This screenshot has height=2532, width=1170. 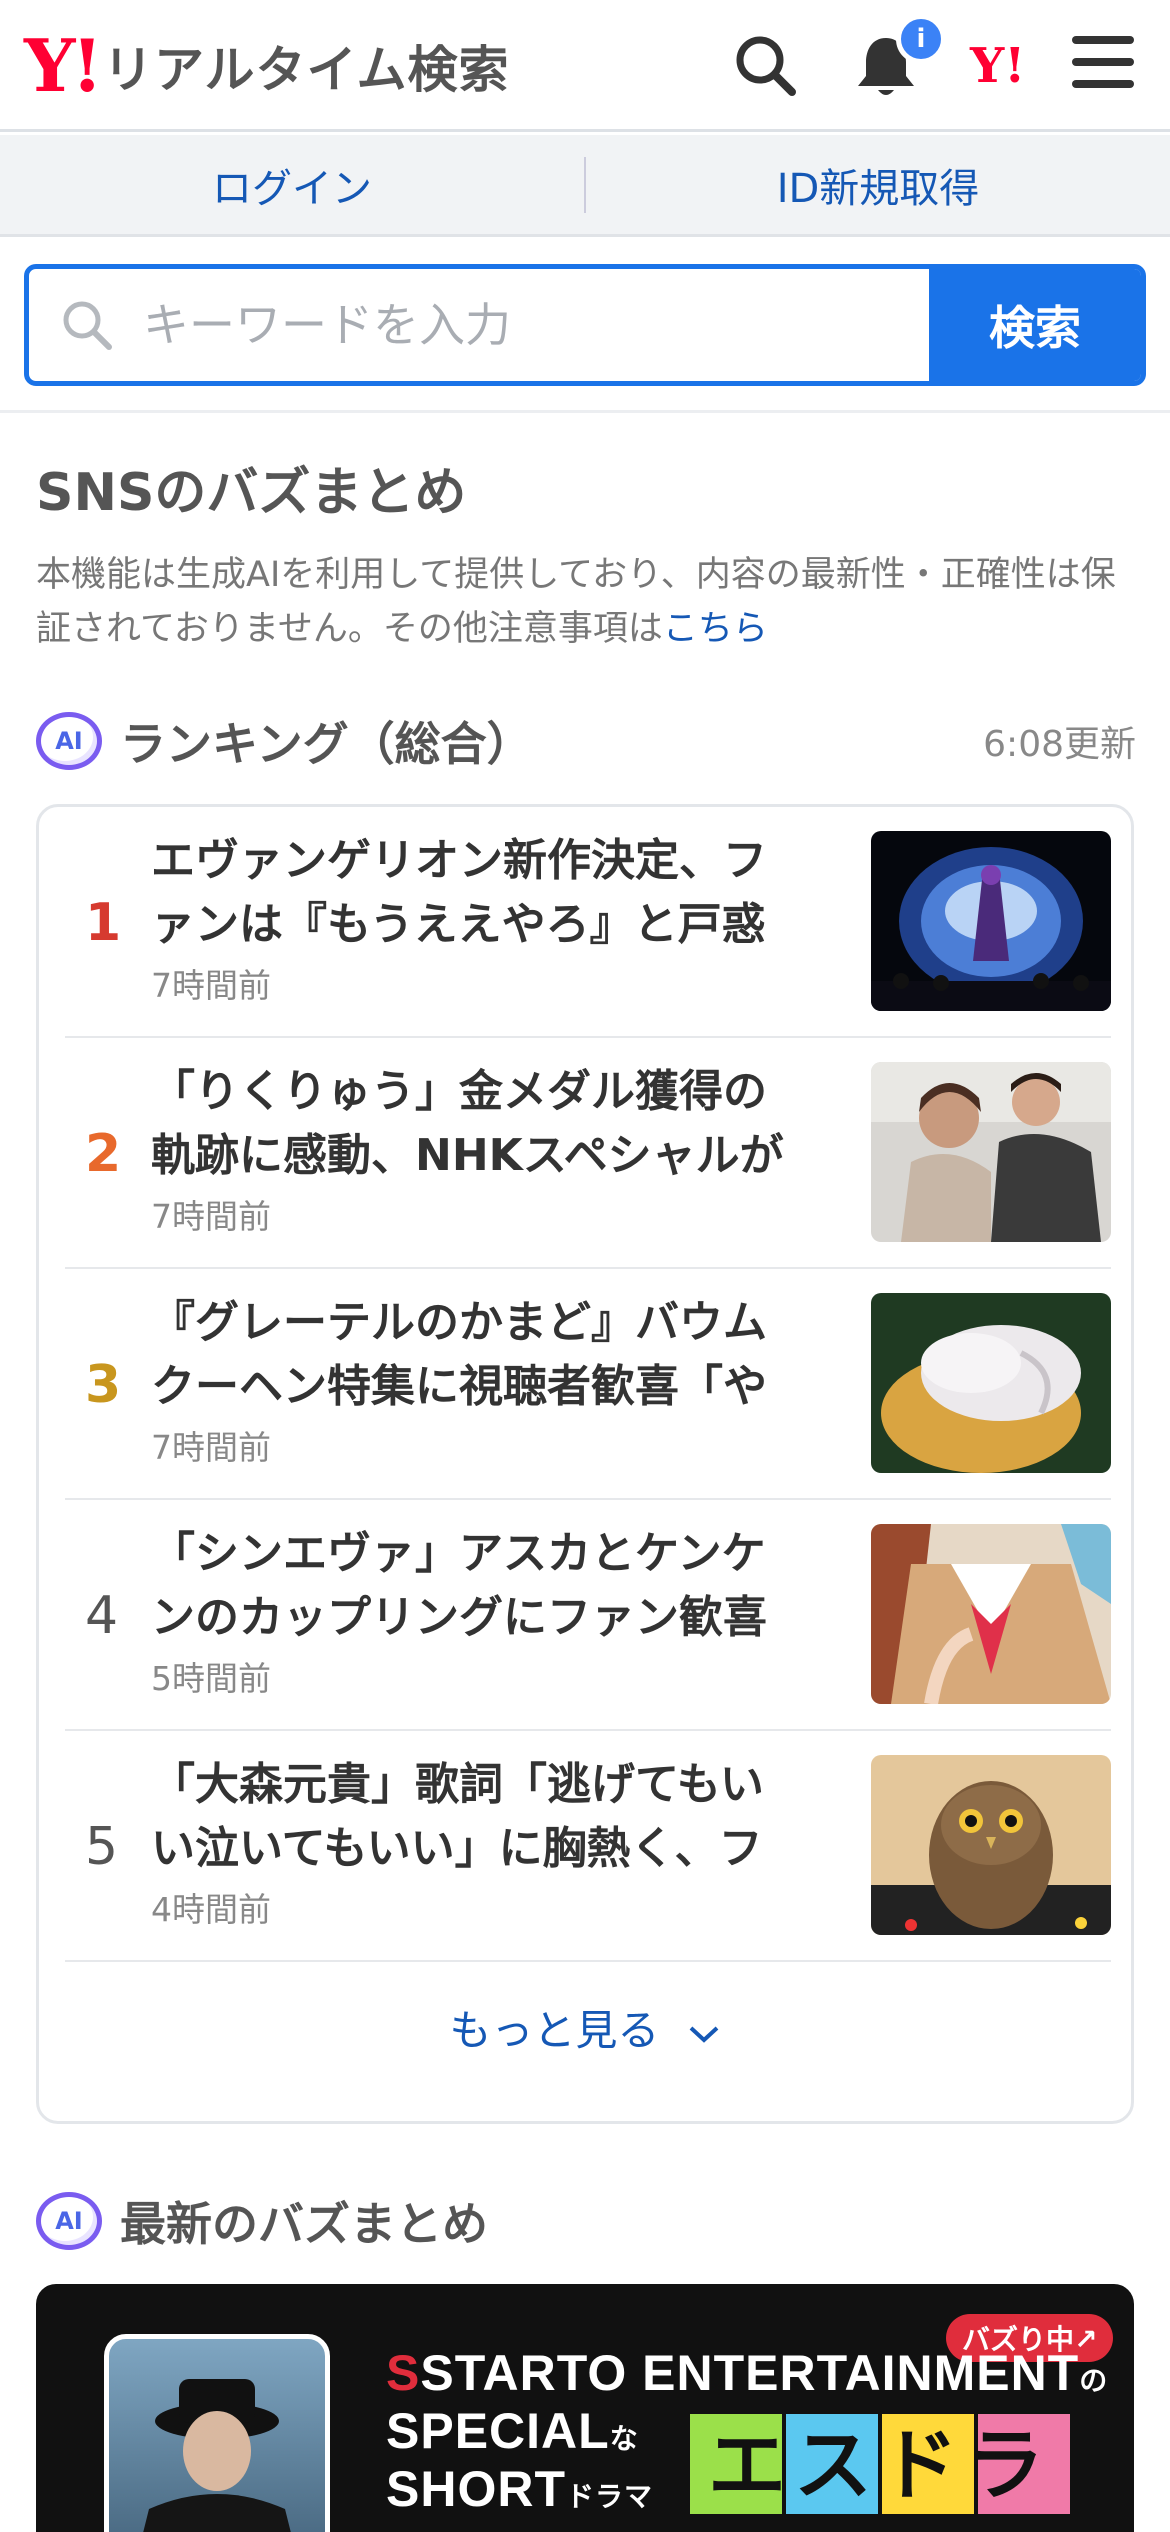 What do you see at coordinates (586, 741) in the screenshot?
I see `ranking-header: AI ランキング（総合） 6:08更新` at bounding box center [586, 741].